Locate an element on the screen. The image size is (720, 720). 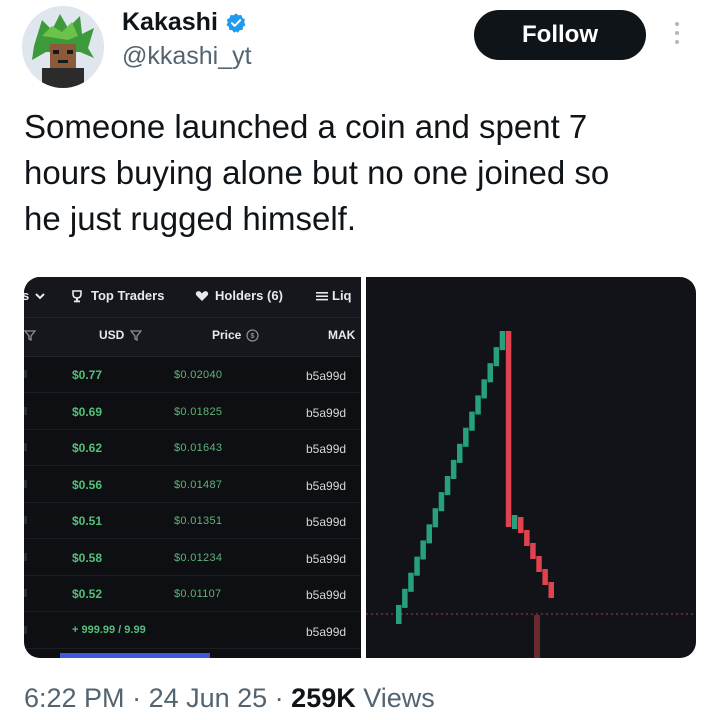
currency-toggle-icon: $ is located at coordinates (252, 335).